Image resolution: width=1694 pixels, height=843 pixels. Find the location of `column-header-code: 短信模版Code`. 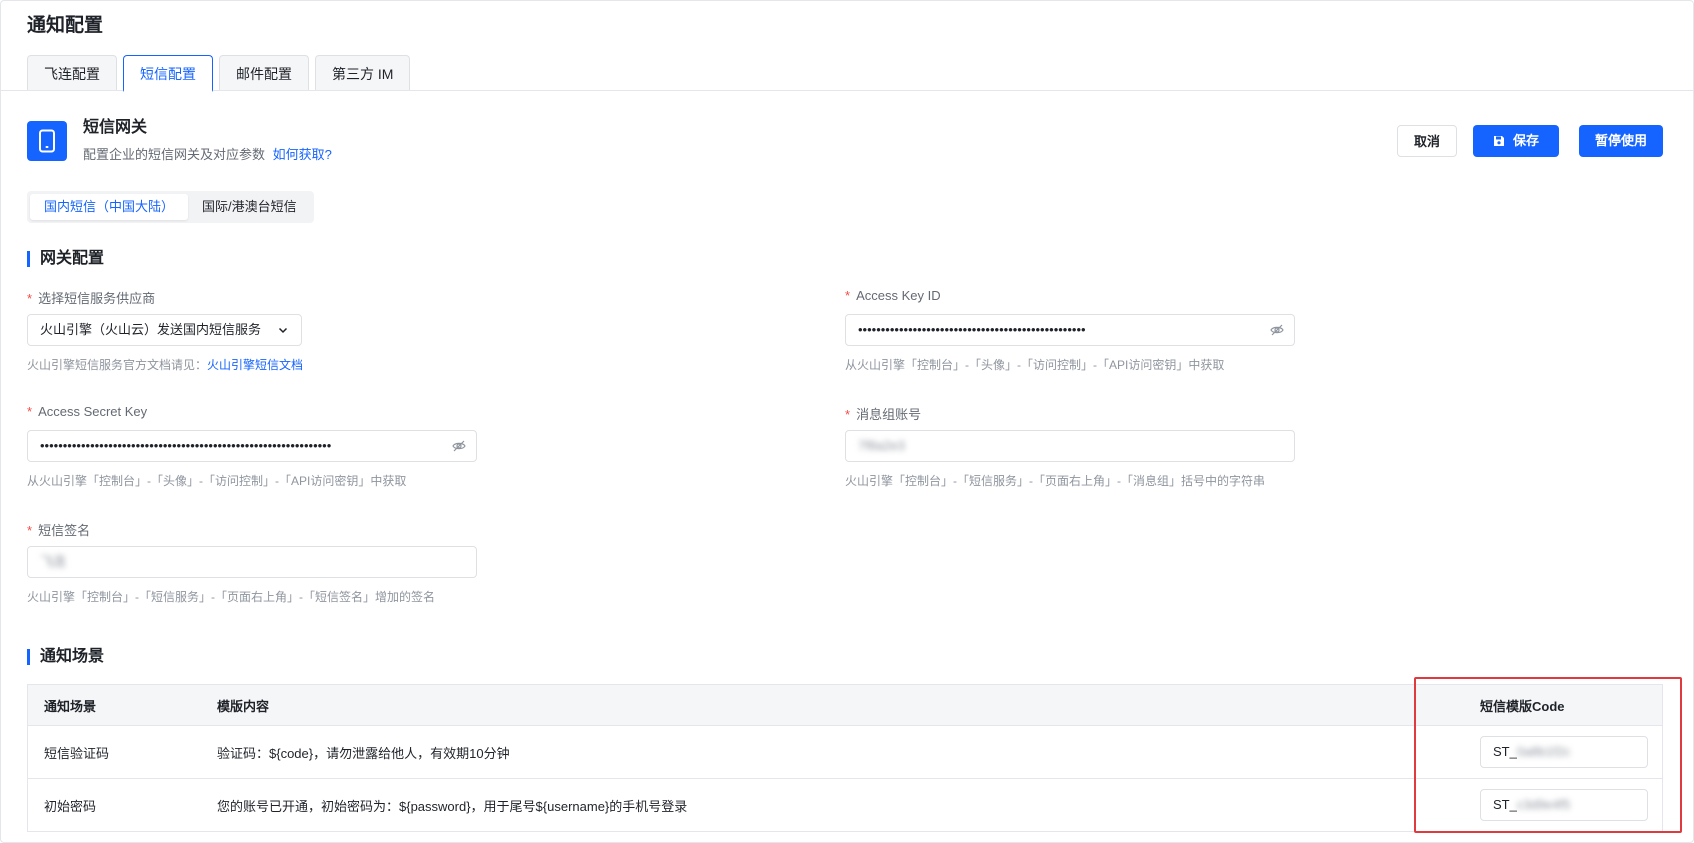

column-header-code: 短信模版Code is located at coordinates (1522, 706).